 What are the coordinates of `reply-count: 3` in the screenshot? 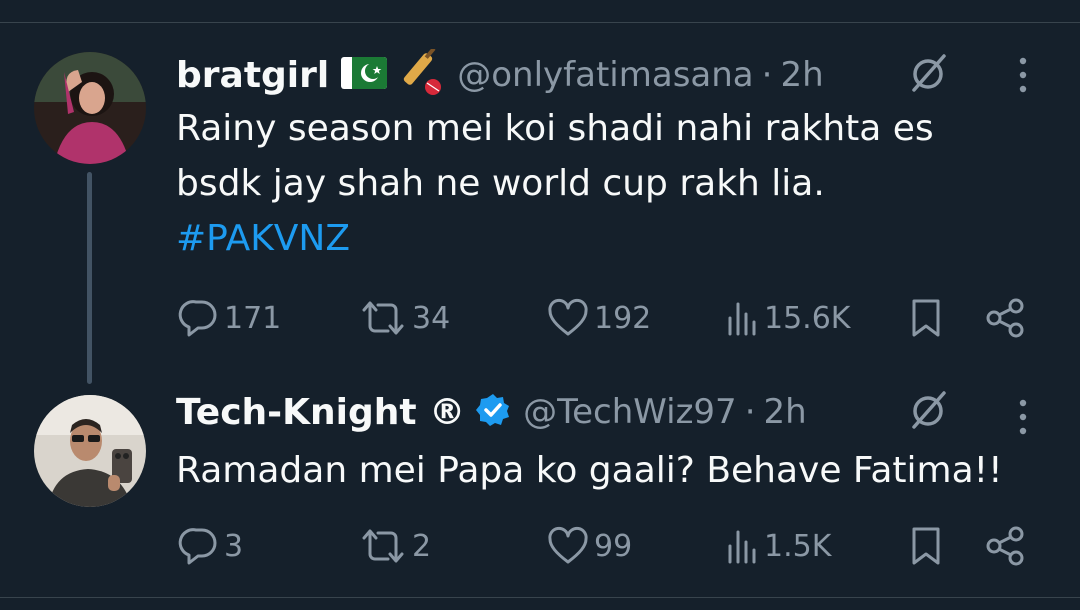 It's located at (234, 546).